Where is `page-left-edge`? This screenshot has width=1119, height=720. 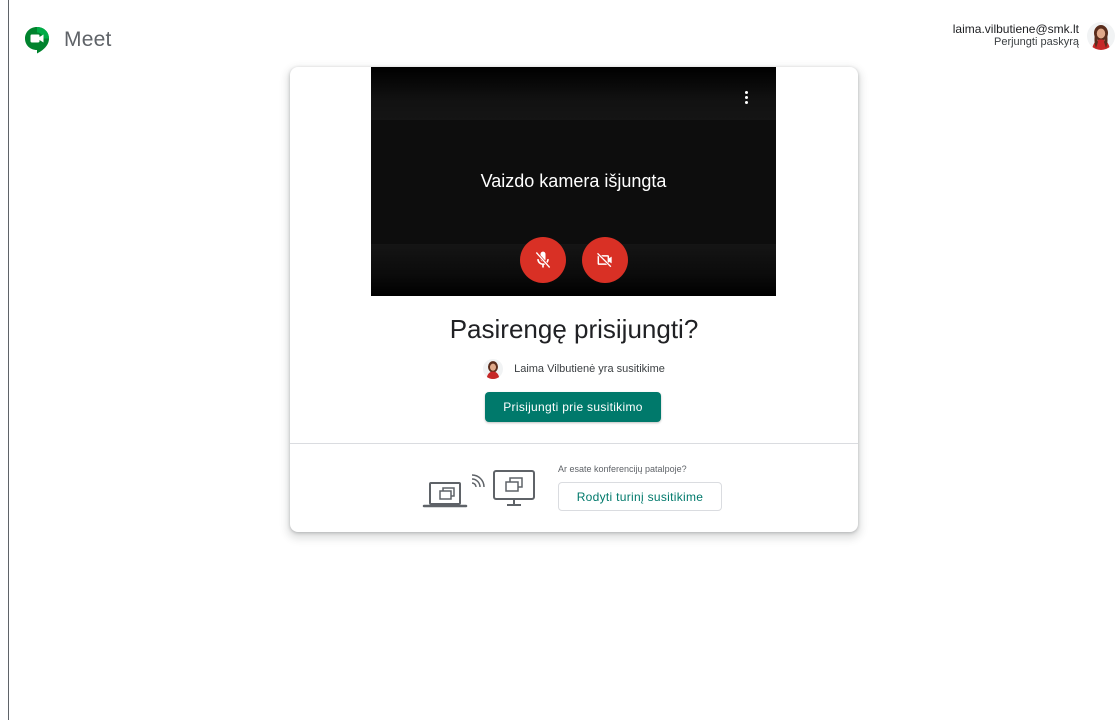 page-left-edge is located at coordinates (8, 360).